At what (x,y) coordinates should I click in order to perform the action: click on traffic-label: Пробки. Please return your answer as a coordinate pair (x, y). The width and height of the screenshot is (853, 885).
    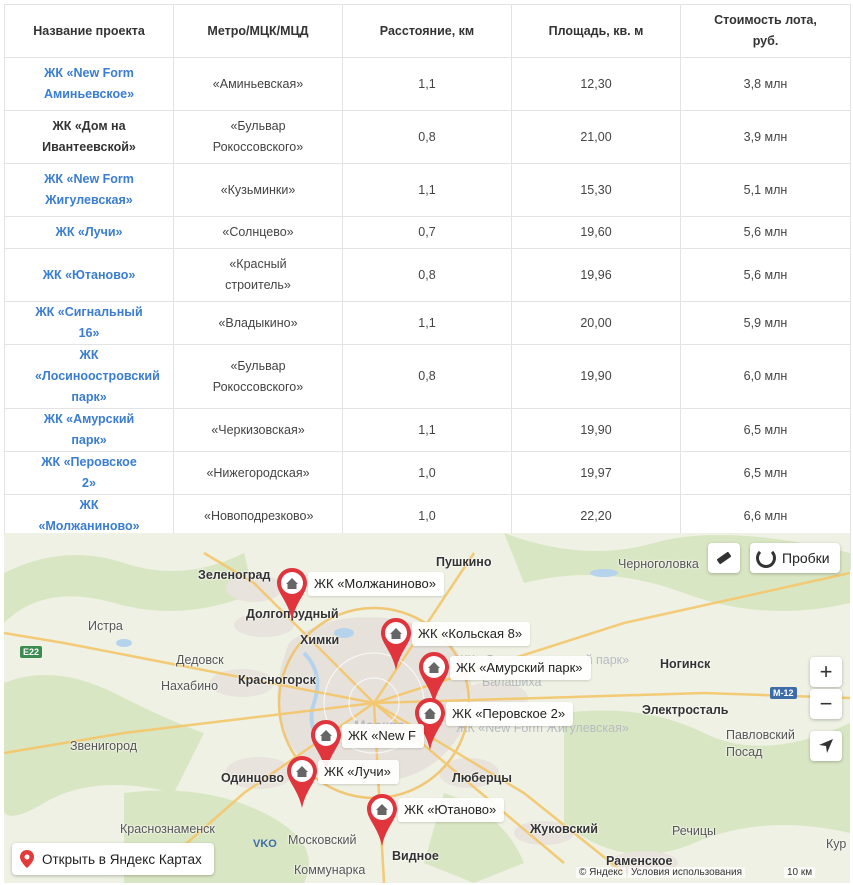
    Looking at the image, I should click on (806, 558).